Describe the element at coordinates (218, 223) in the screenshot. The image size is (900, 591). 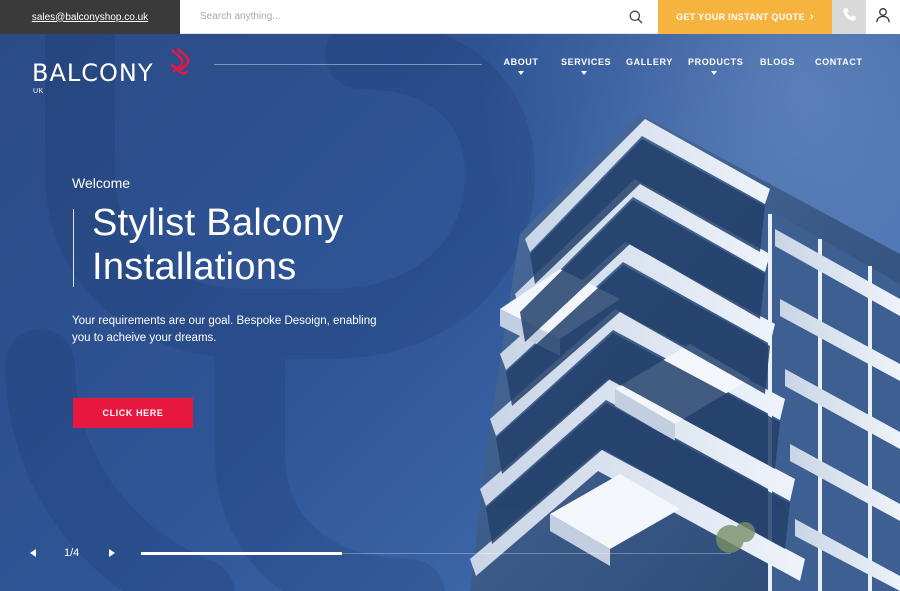
I see `hero-title-line-1: Stylist Balcony` at that location.